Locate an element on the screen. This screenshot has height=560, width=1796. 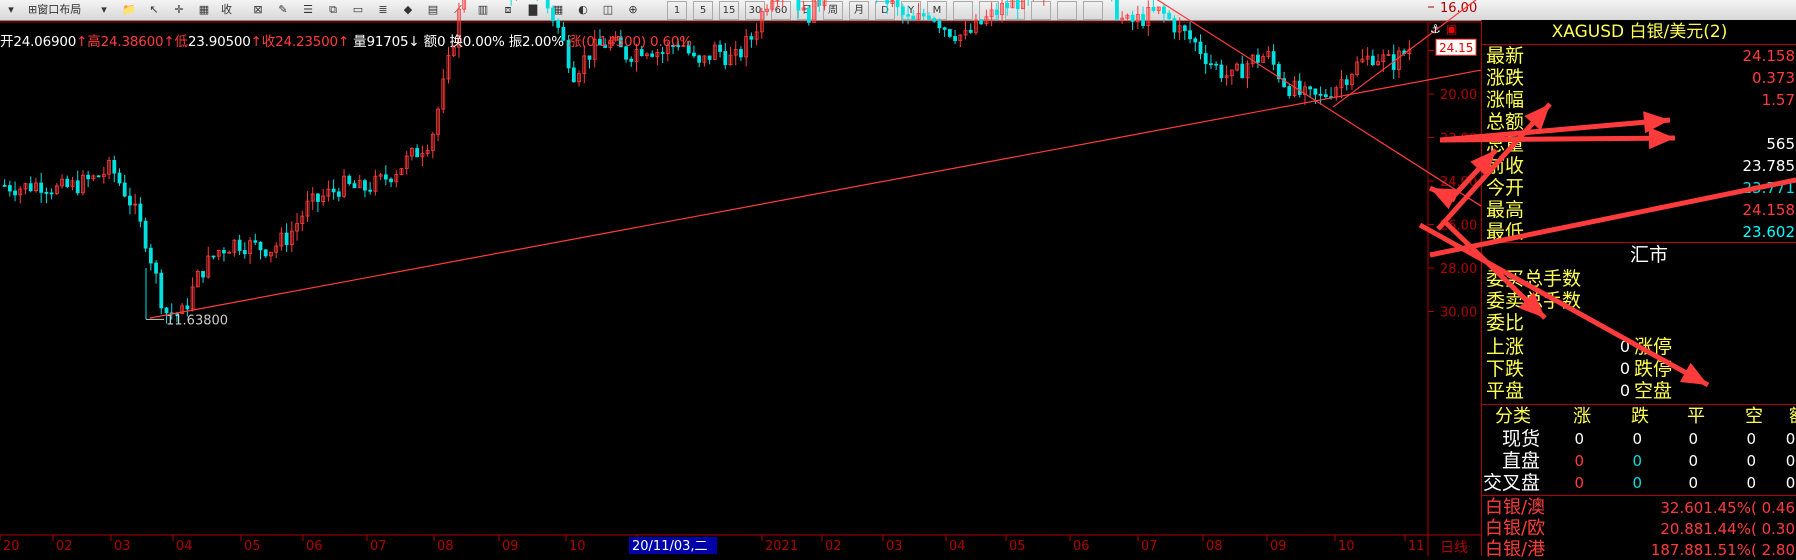
x-tick-label: 20 is located at coordinates (11, 546).